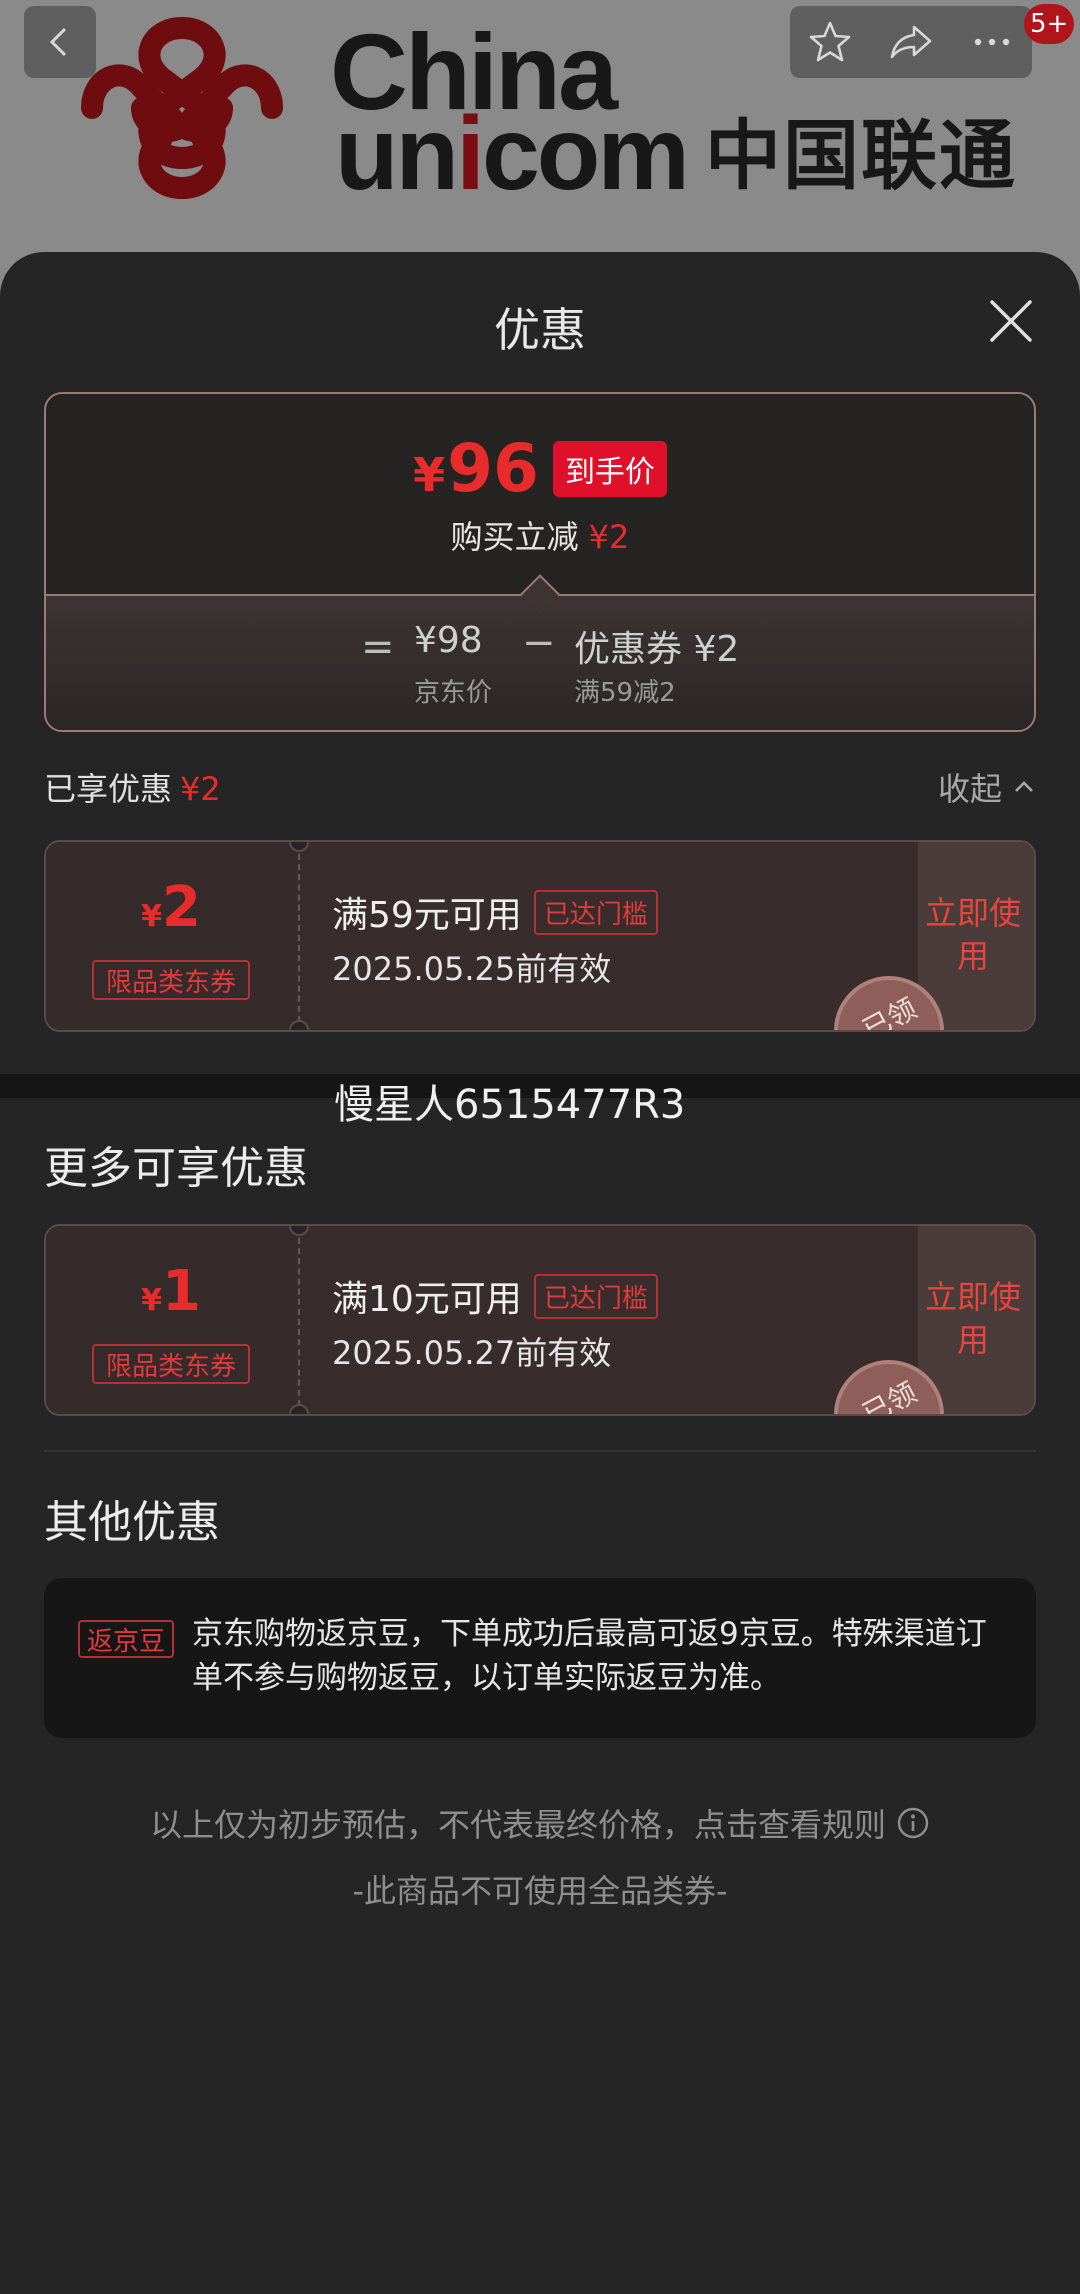  Describe the element at coordinates (472, 969) in the screenshot. I see `coupon-validity: 2025.05.25前有效` at that location.